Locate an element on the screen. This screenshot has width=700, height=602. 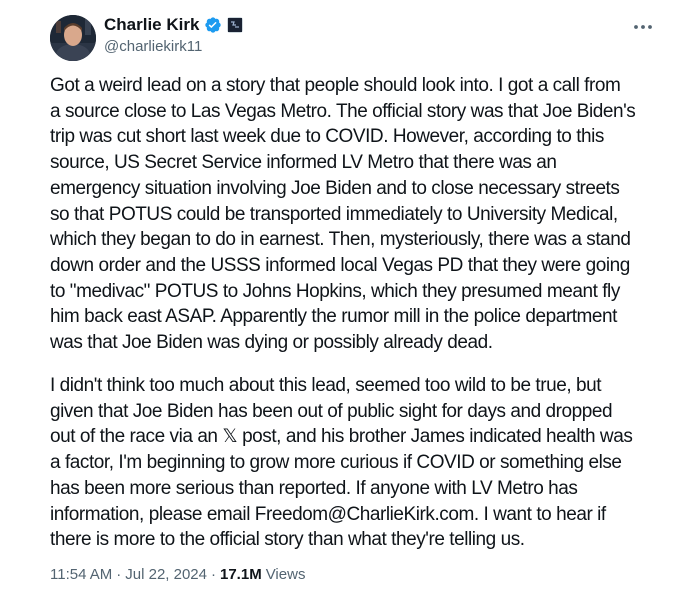
author-name-row: Charlie Kirk is located at coordinates (174, 25).